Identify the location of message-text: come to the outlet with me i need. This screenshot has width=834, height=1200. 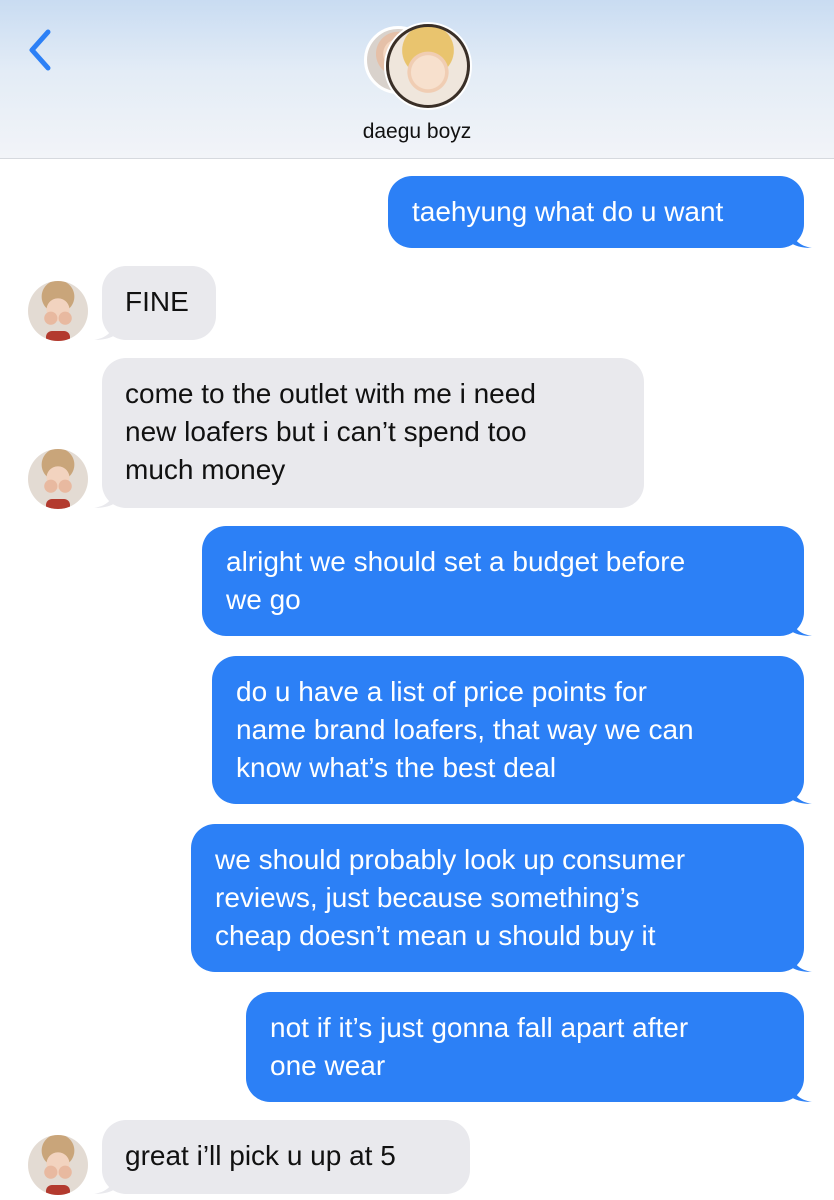
(330, 393).